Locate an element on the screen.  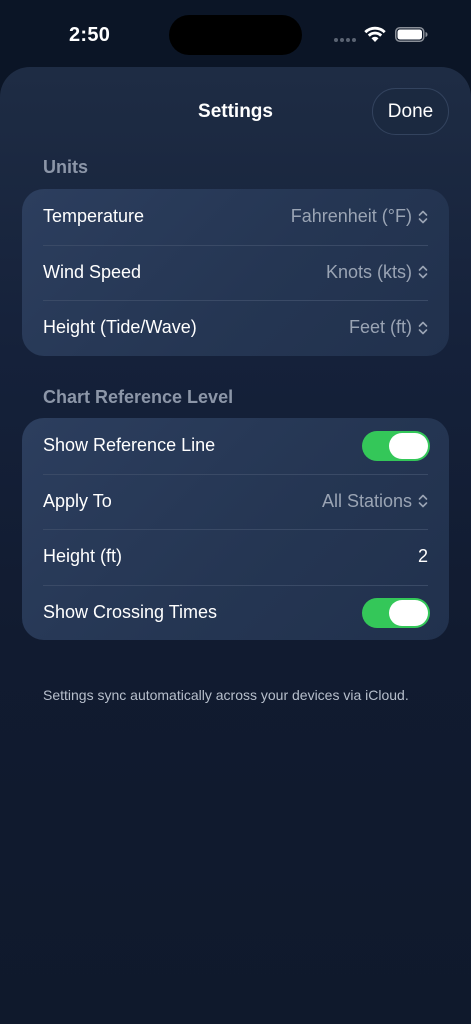
reference-height-label: Height (ft) is located at coordinates (83, 556).